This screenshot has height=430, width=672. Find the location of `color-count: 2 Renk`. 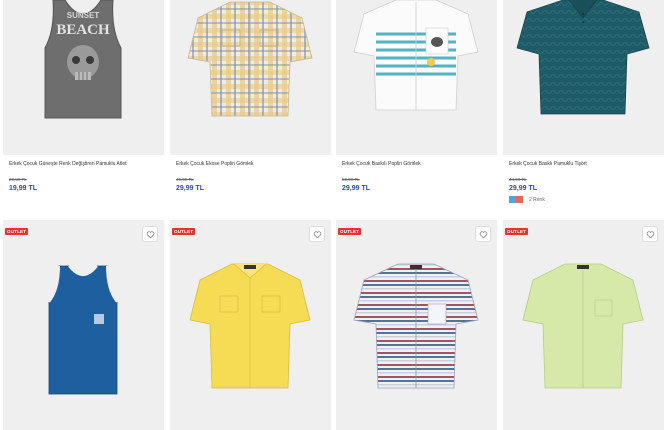

color-count: 2 Renk is located at coordinates (537, 199).